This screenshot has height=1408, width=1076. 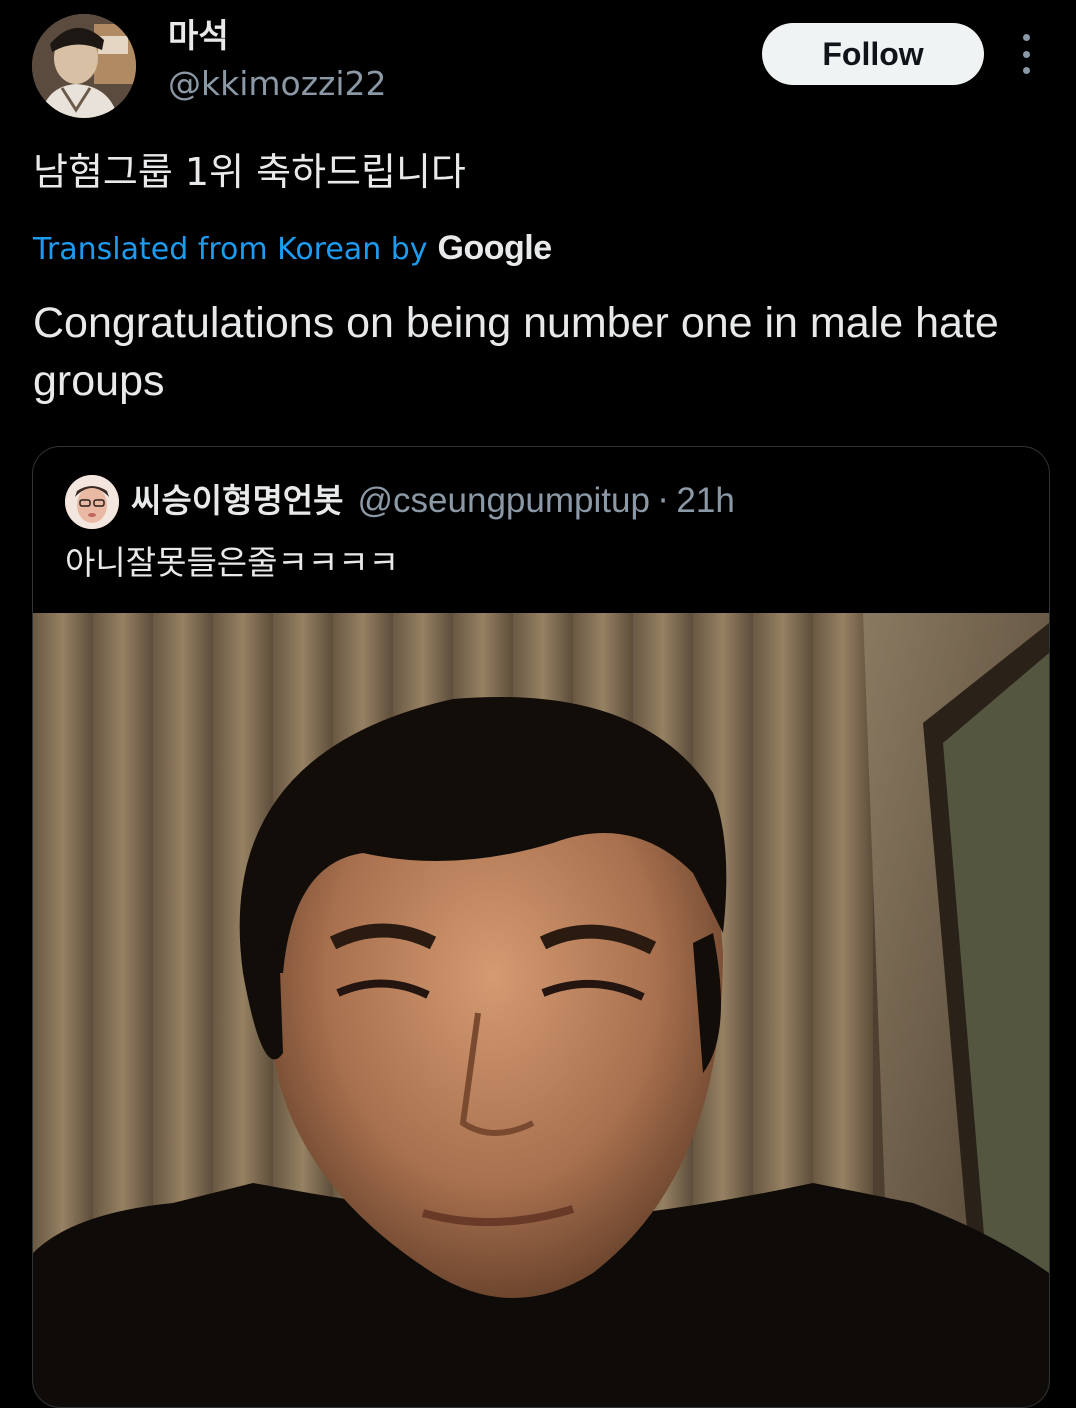 I want to click on google-logo: Google, so click(x=495, y=248).